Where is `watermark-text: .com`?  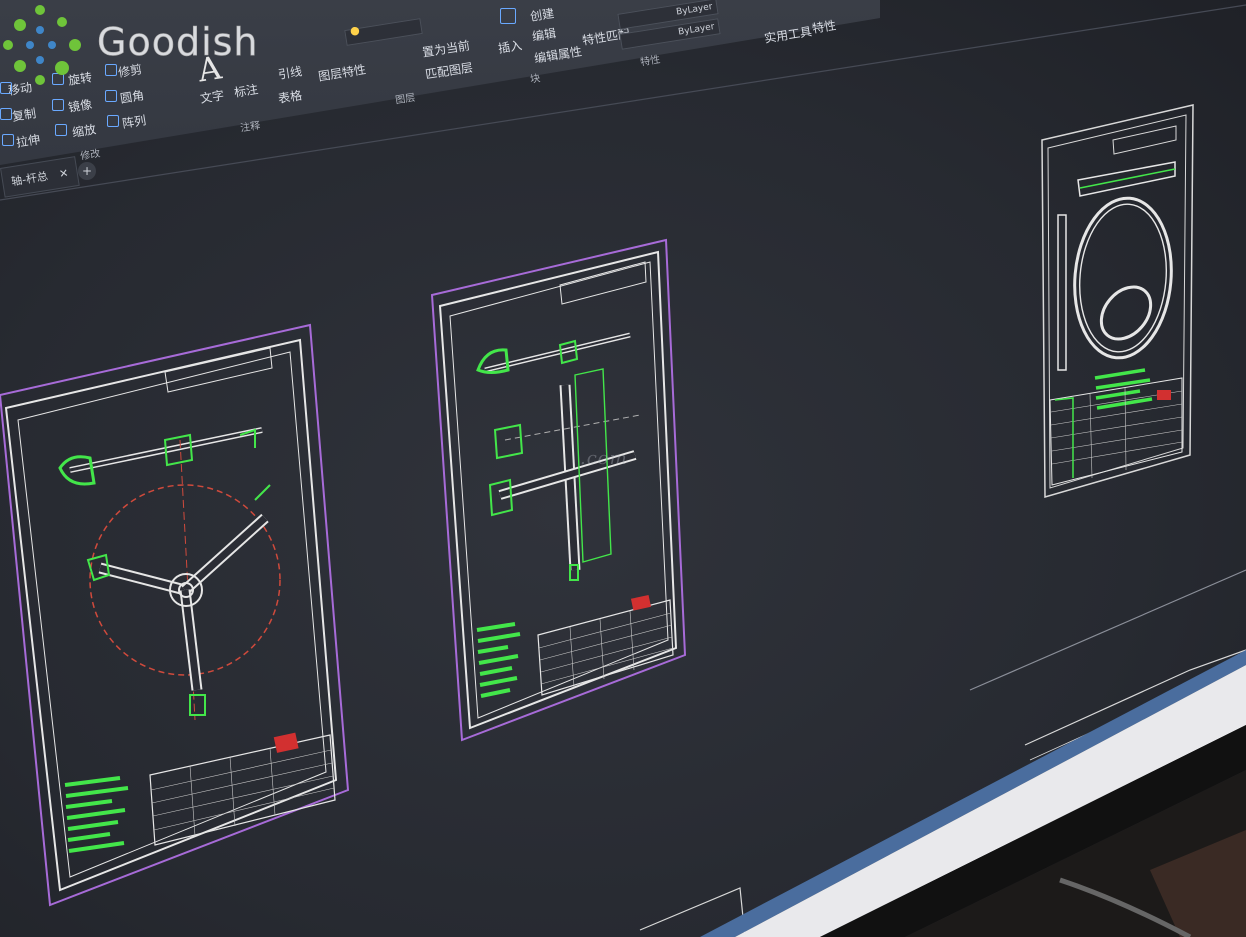 watermark-text: .com is located at coordinates (604, 458).